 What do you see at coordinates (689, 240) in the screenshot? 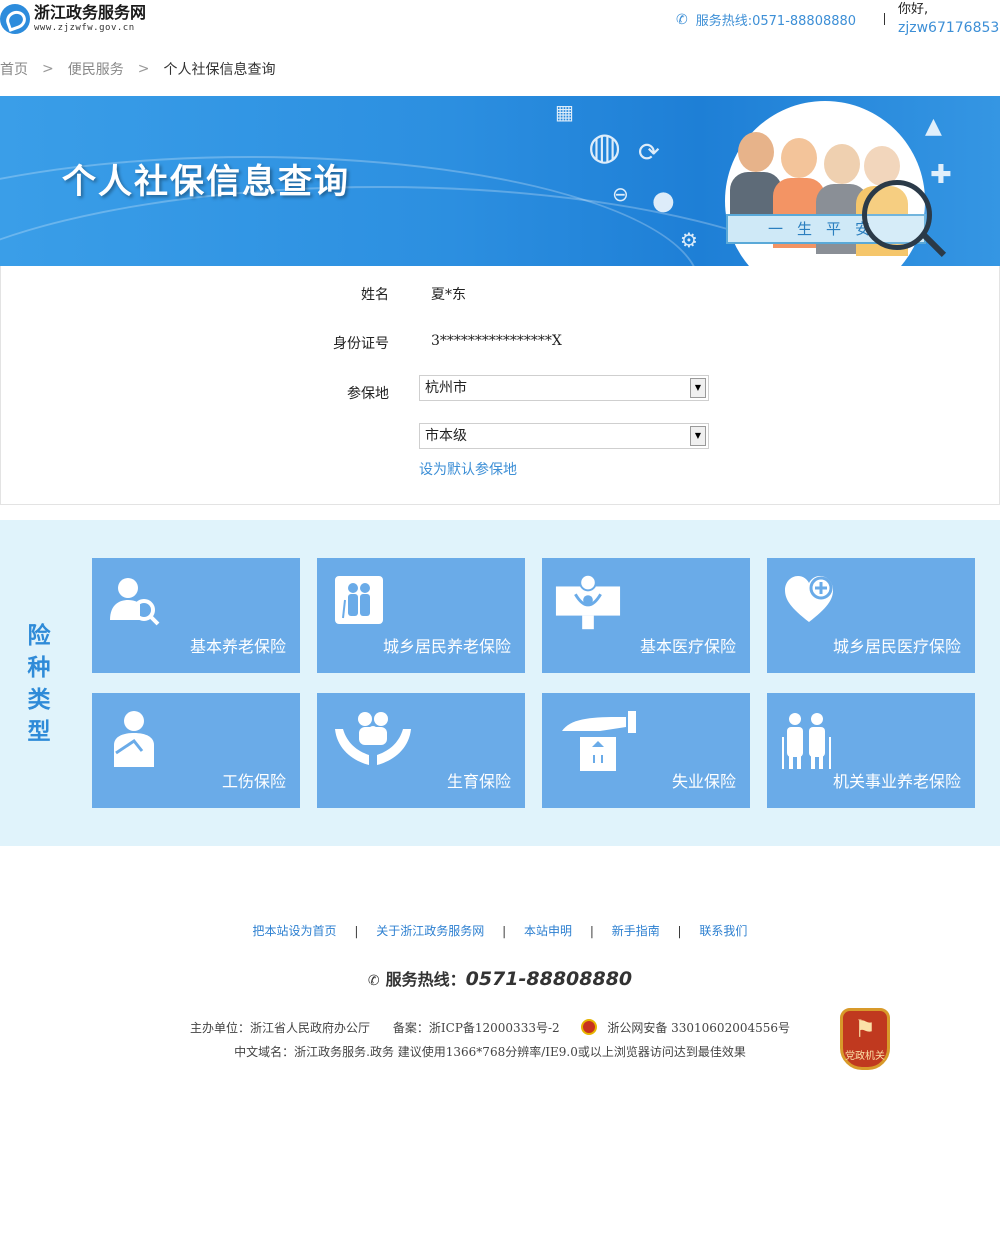
I see `gear-icon: ⚙` at bounding box center [689, 240].